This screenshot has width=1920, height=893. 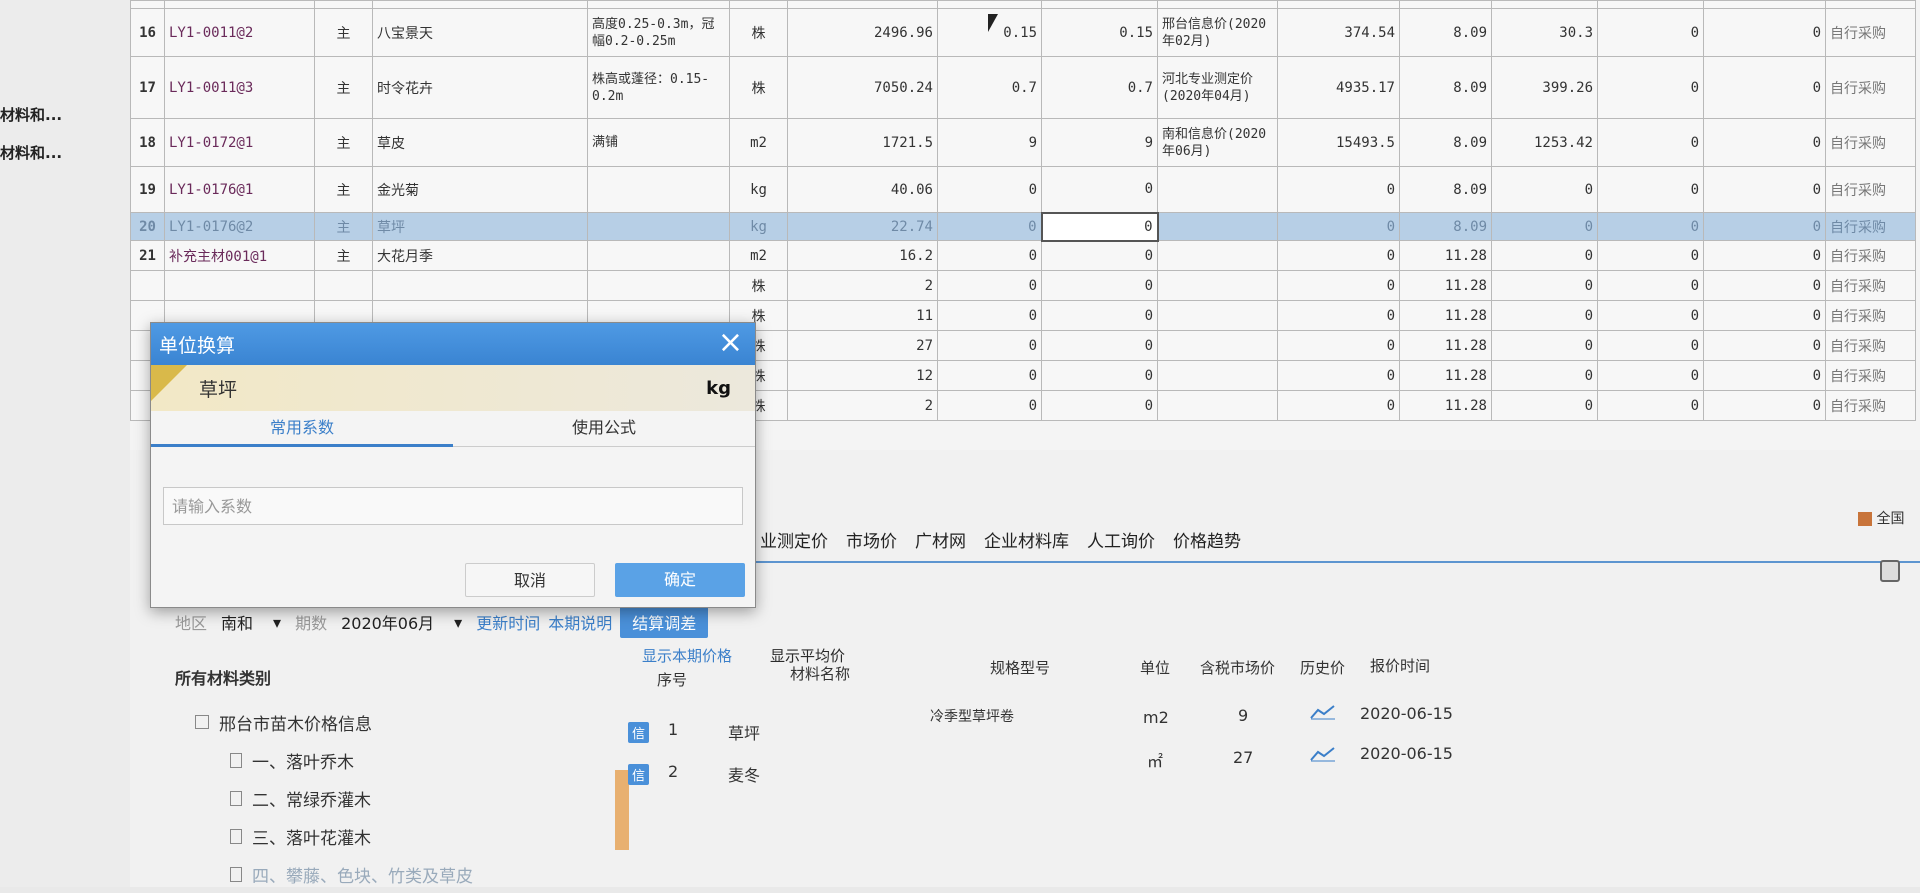 What do you see at coordinates (862, 87) in the screenshot?
I see `cell-qty: 7050.24` at bounding box center [862, 87].